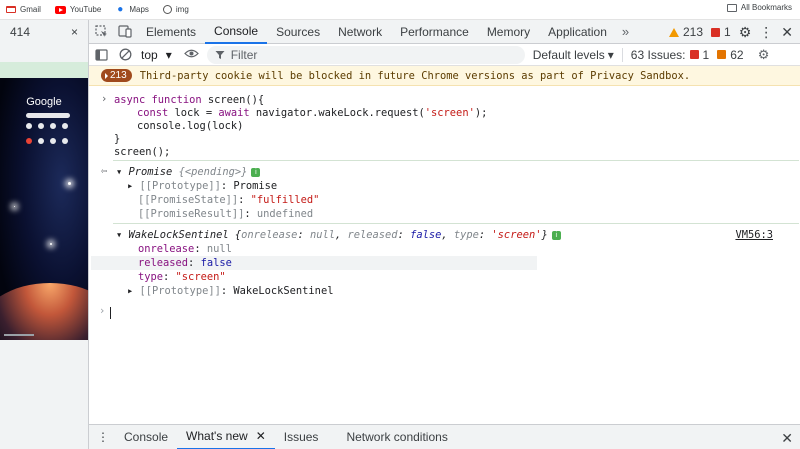 This screenshot has height=449, width=800. I want to click on errors-counter: 1, so click(721, 32).